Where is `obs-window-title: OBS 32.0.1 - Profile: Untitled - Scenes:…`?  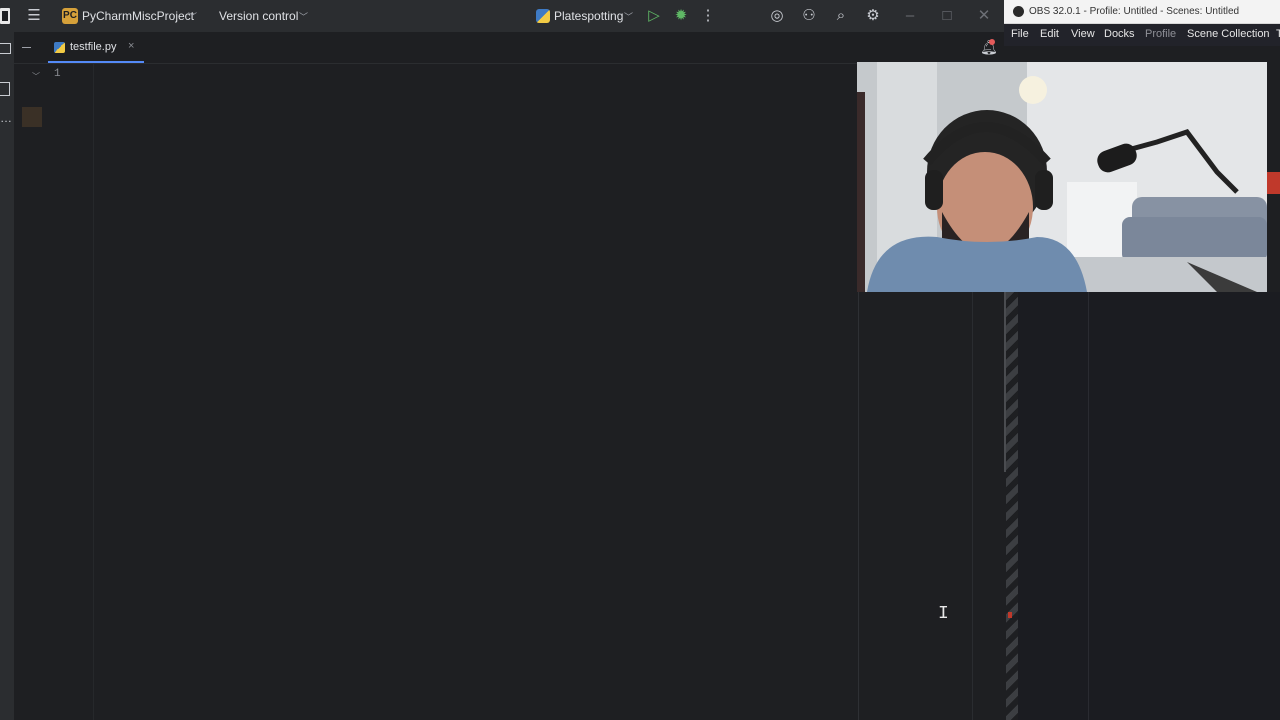
obs-window-title: OBS 32.0.1 - Profile: Untitled - Scenes:… is located at coordinates (1134, 11).